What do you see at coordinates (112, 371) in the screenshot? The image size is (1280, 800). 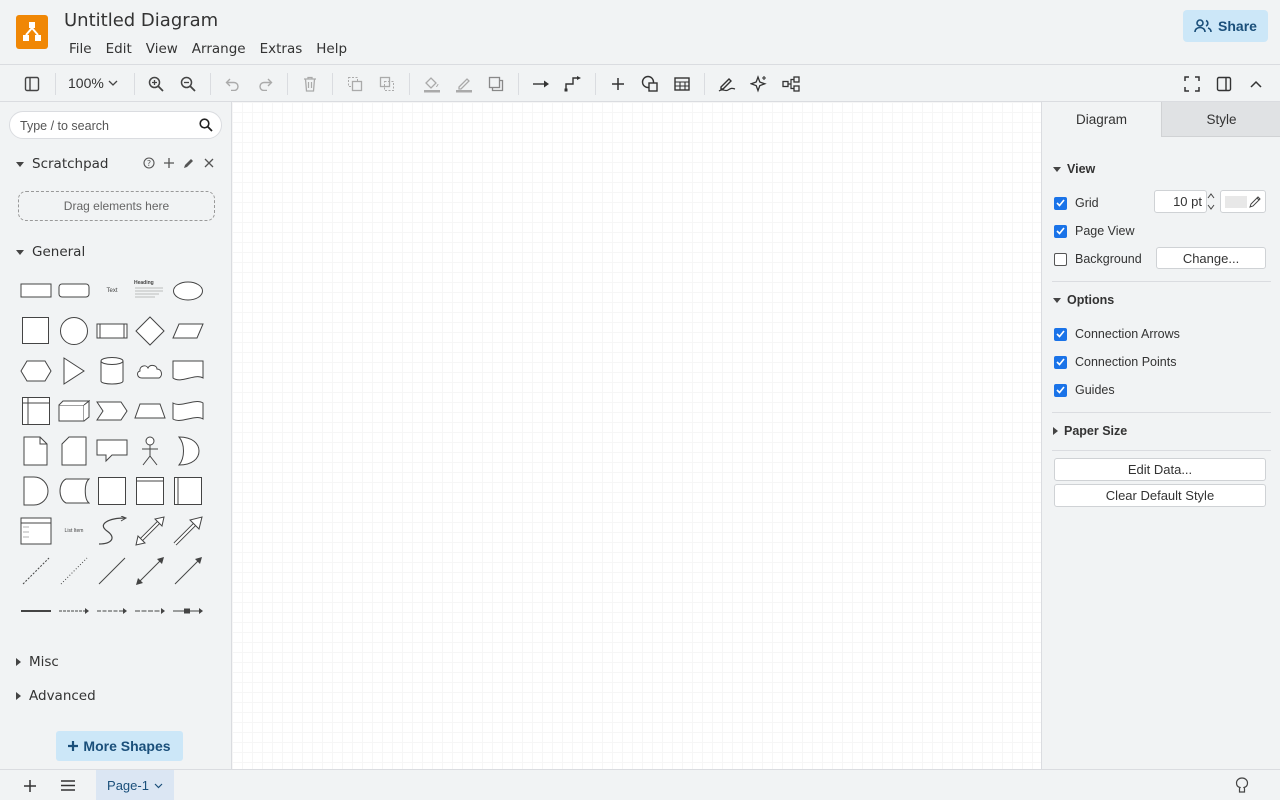 I see `cylinder-shape` at bounding box center [112, 371].